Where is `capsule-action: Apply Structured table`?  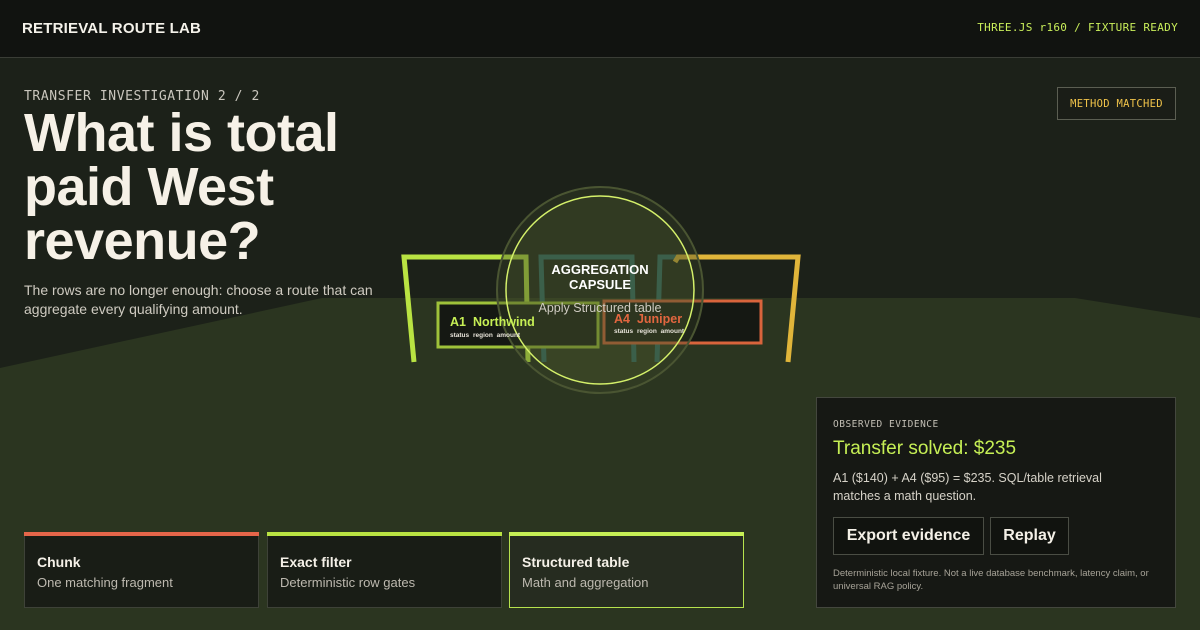 capsule-action: Apply Structured table is located at coordinates (600, 308).